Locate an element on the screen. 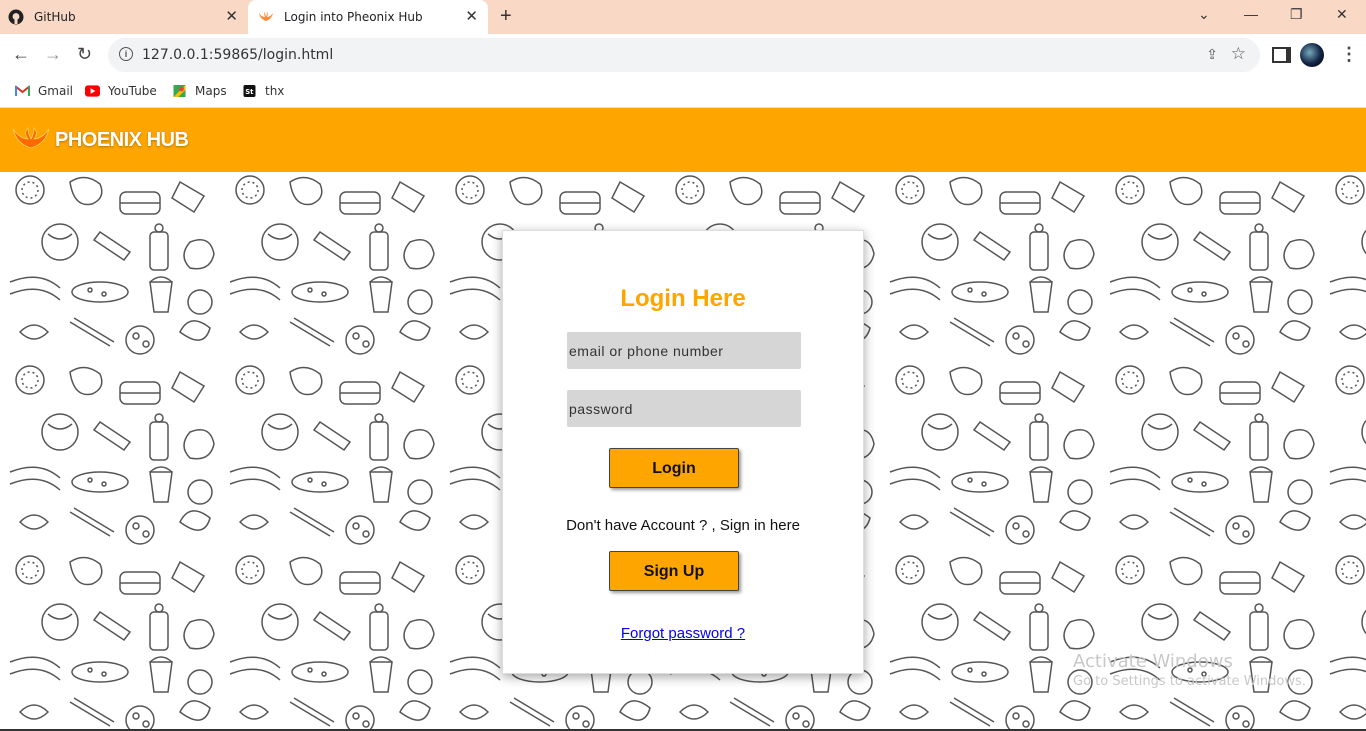 The image size is (1366, 731). youtube-icon is located at coordinates (92, 91).